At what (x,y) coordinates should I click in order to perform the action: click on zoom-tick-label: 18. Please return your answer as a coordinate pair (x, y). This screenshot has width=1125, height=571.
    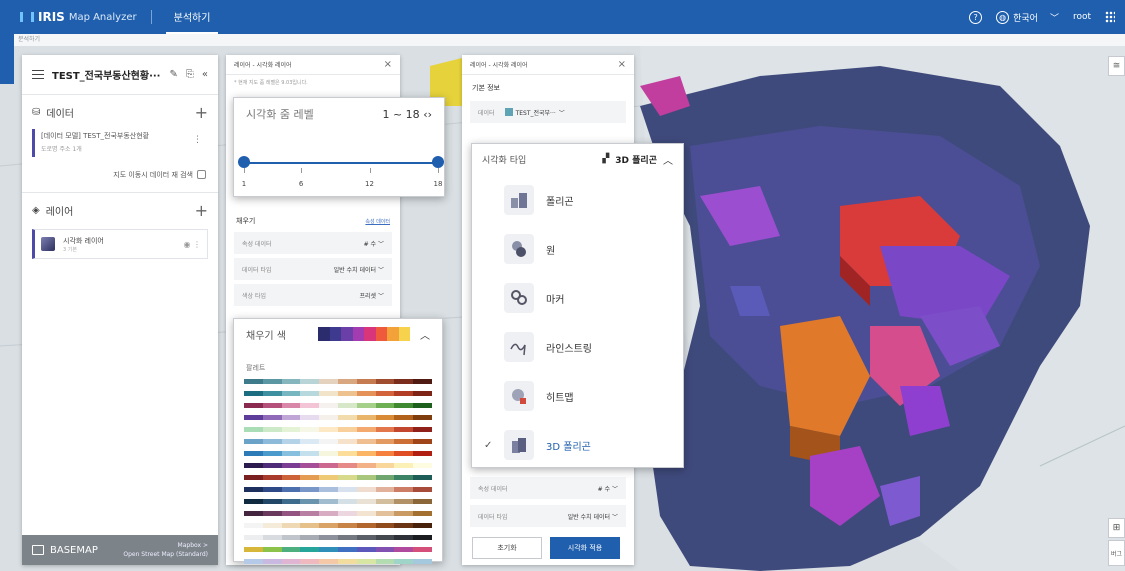
    Looking at the image, I should click on (438, 184).